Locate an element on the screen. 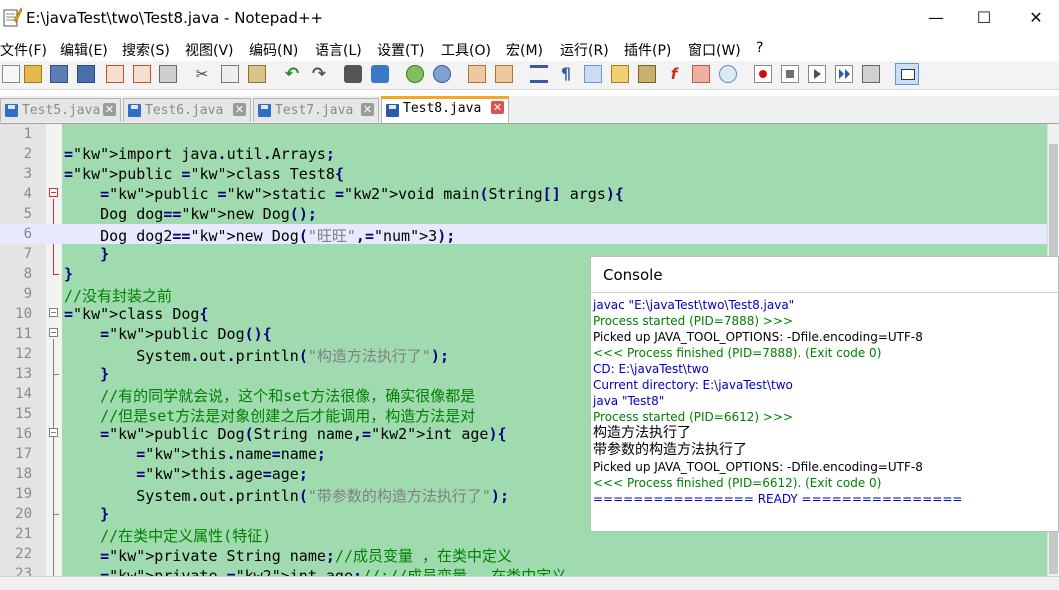 The width and height of the screenshot is (1059, 590). tab-test5: Test5.java ✕ is located at coordinates (60, 110).